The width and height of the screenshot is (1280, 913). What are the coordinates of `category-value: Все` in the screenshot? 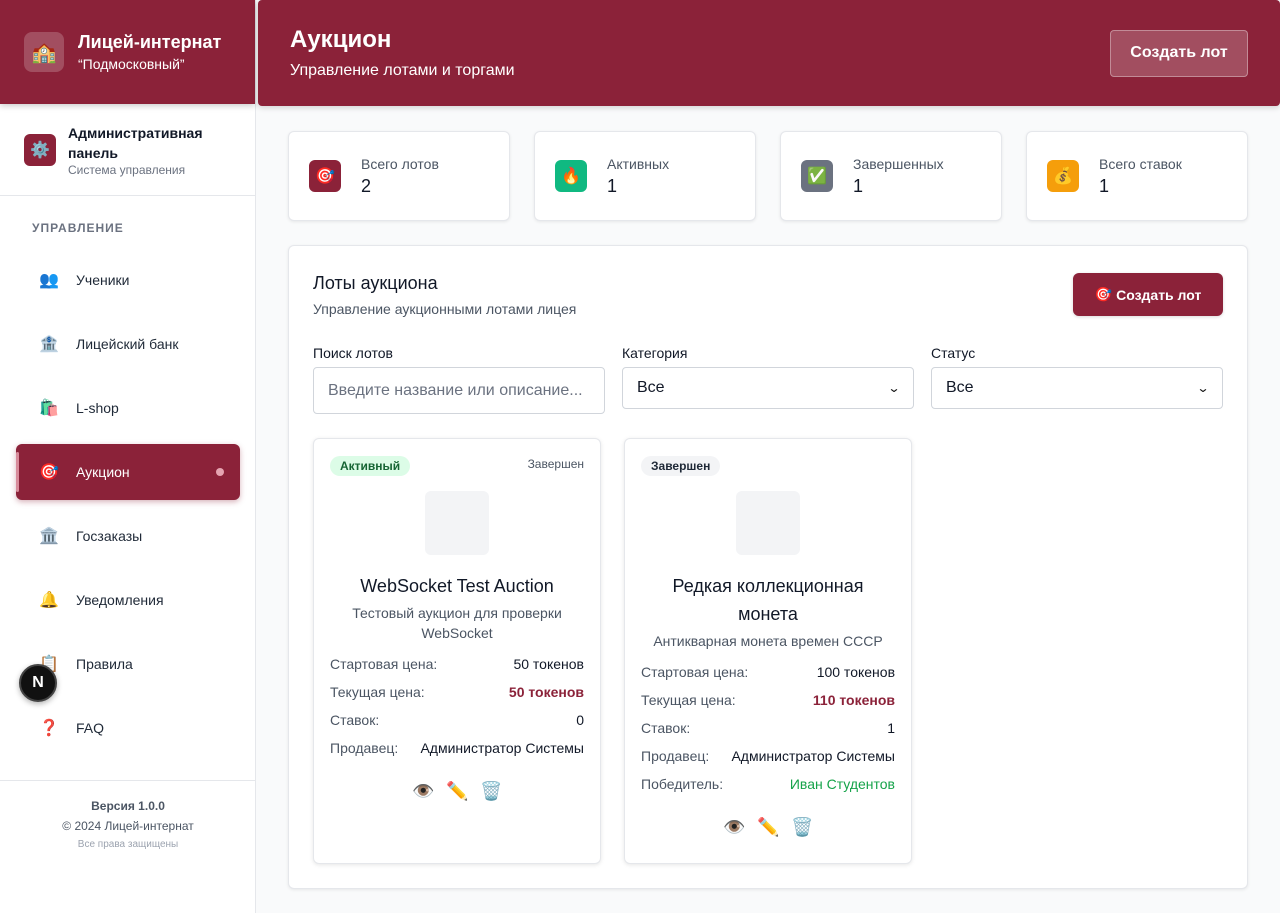 It's located at (651, 387).